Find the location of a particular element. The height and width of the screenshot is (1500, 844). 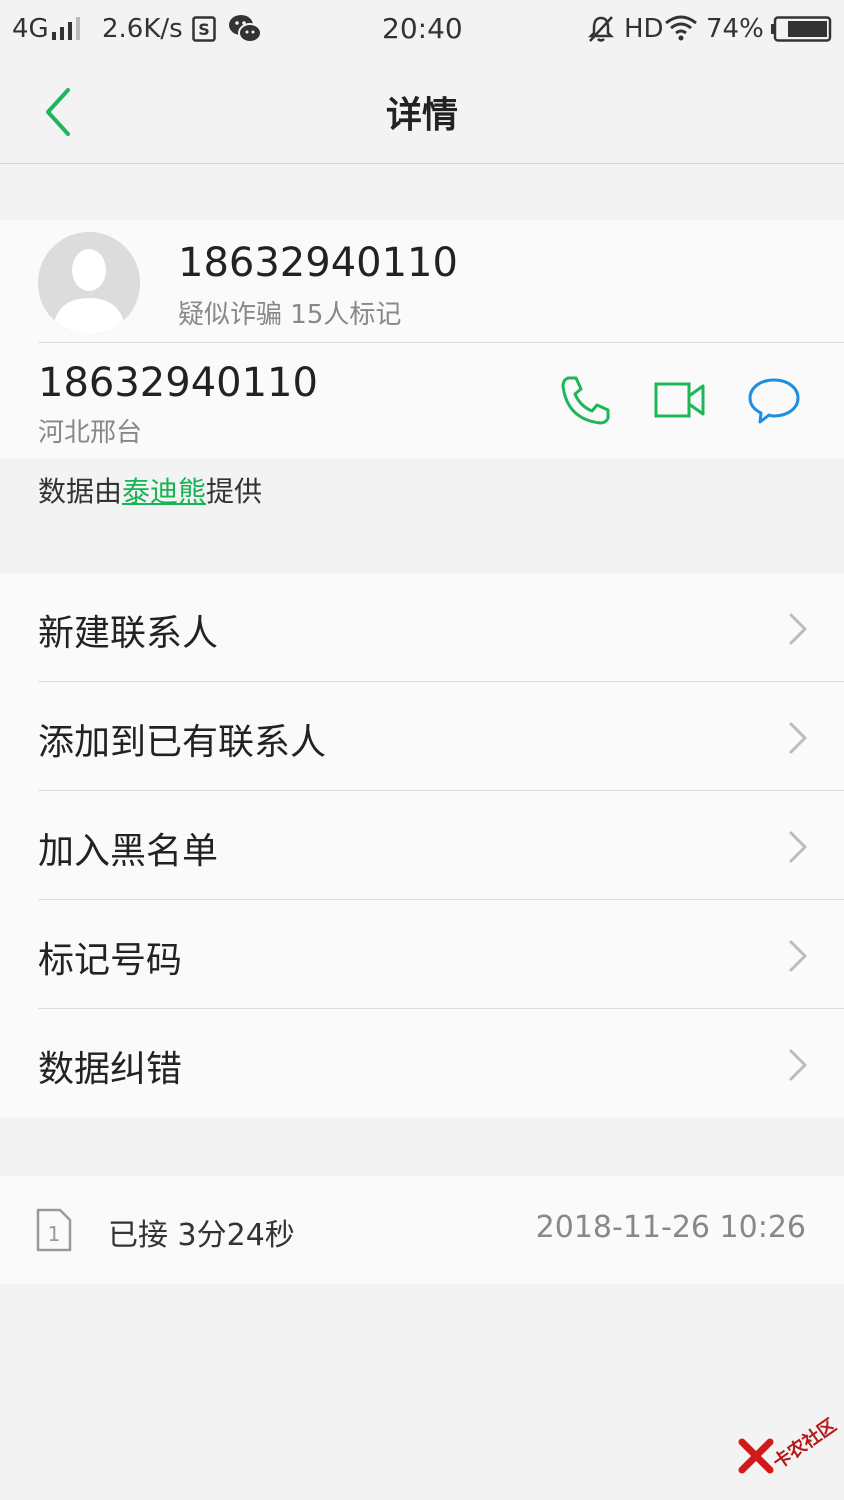

contact-number: 18632940110 is located at coordinates (318, 263).